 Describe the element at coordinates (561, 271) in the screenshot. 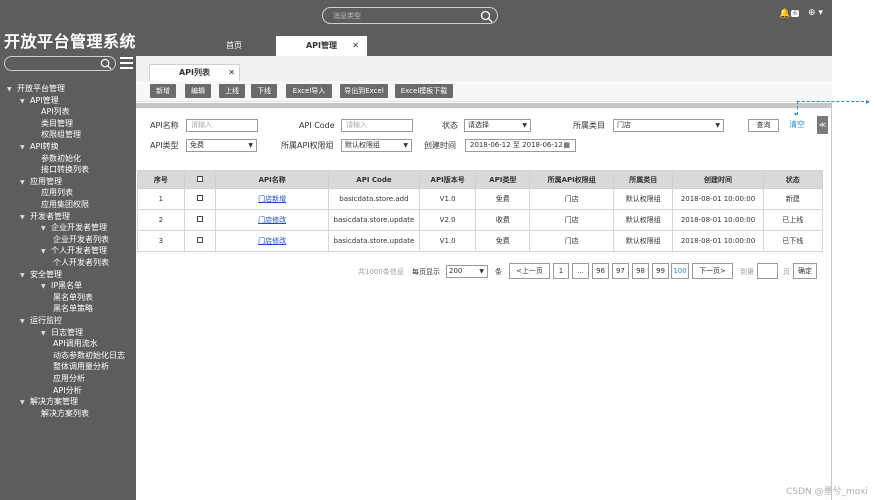

I see `page-button-1: 1` at that location.